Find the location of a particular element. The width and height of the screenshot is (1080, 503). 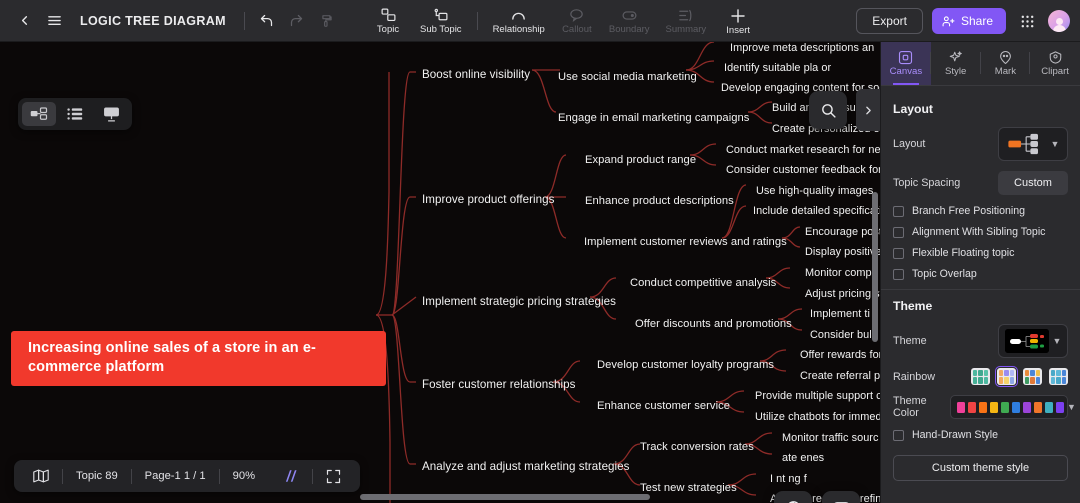

topic-node: Improve product offerings is located at coordinates (488, 200).